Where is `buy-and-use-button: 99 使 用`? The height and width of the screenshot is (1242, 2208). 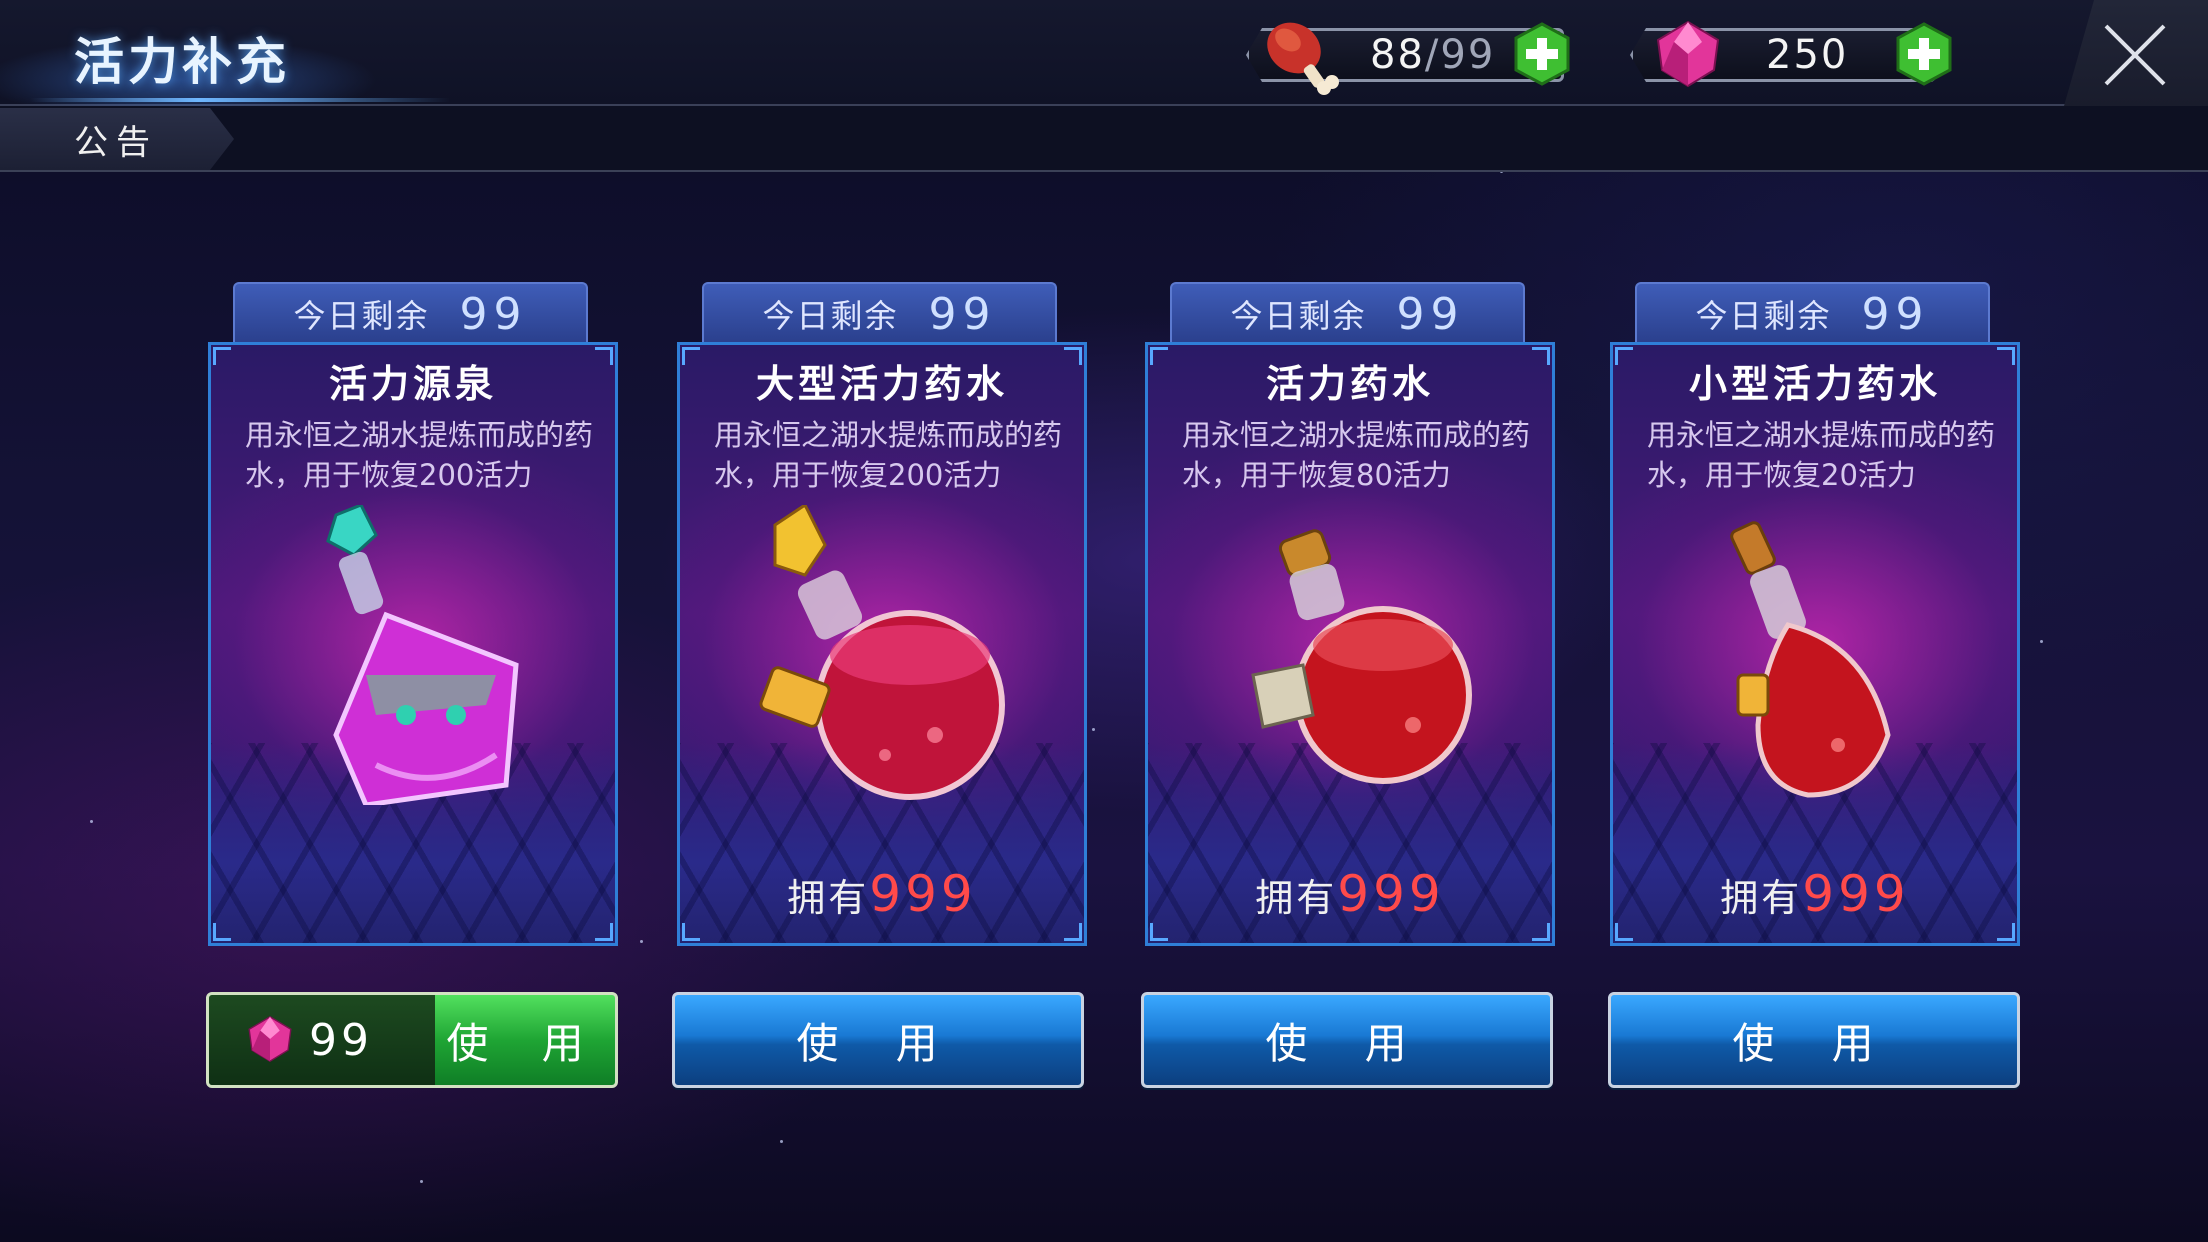 buy-and-use-button: 99 使 用 is located at coordinates (412, 1040).